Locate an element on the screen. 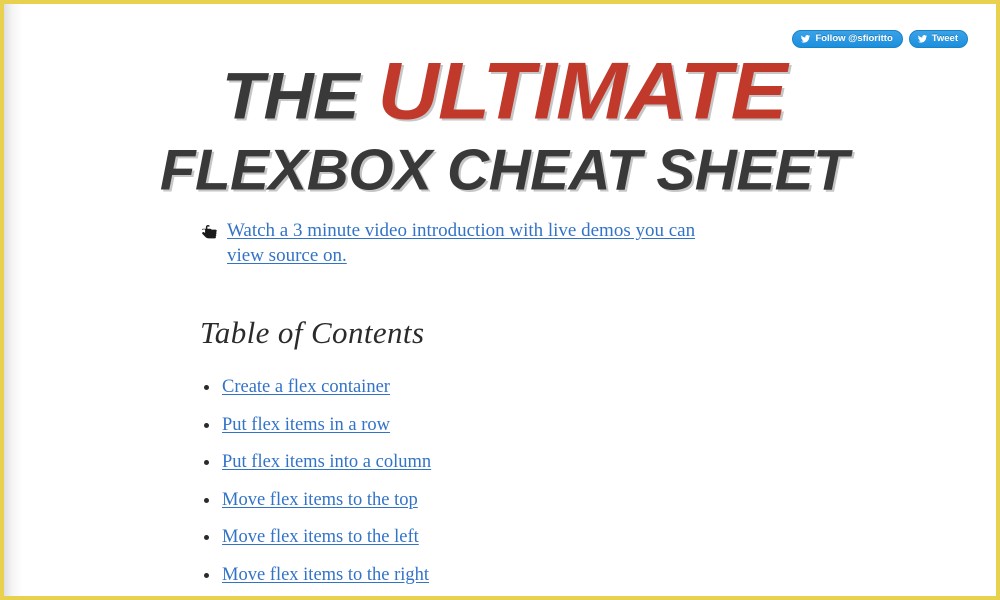 This screenshot has width=1000, height=600. table-of-contents-heading: Table of Contents is located at coordinates (312, 332).